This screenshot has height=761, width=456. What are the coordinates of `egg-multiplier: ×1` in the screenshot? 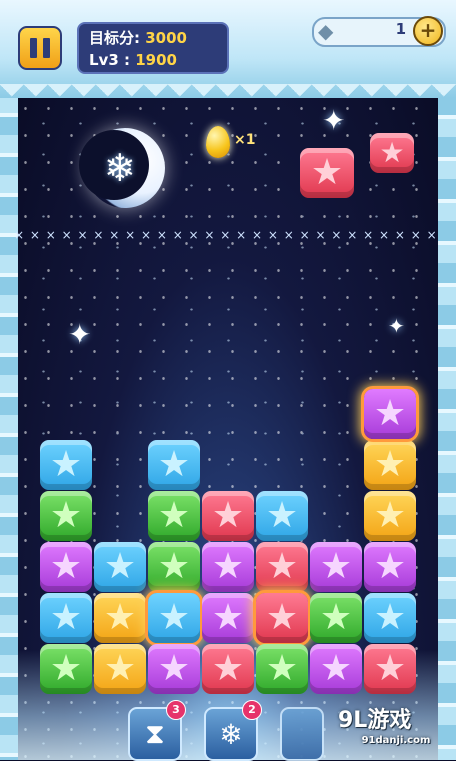 It's located at (245, 140).